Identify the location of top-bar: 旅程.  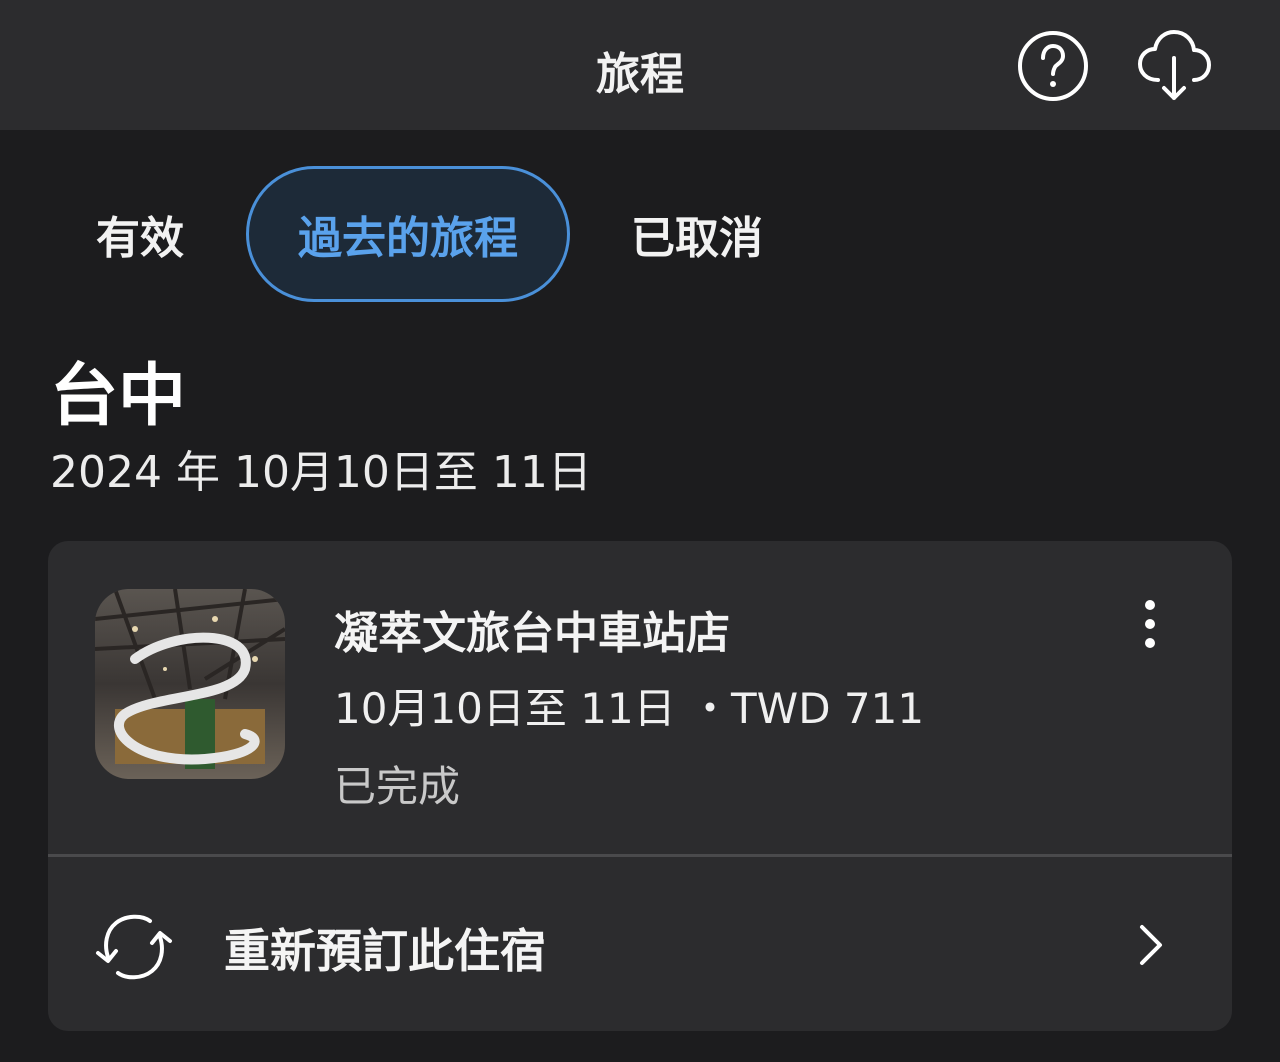
(640, 65).